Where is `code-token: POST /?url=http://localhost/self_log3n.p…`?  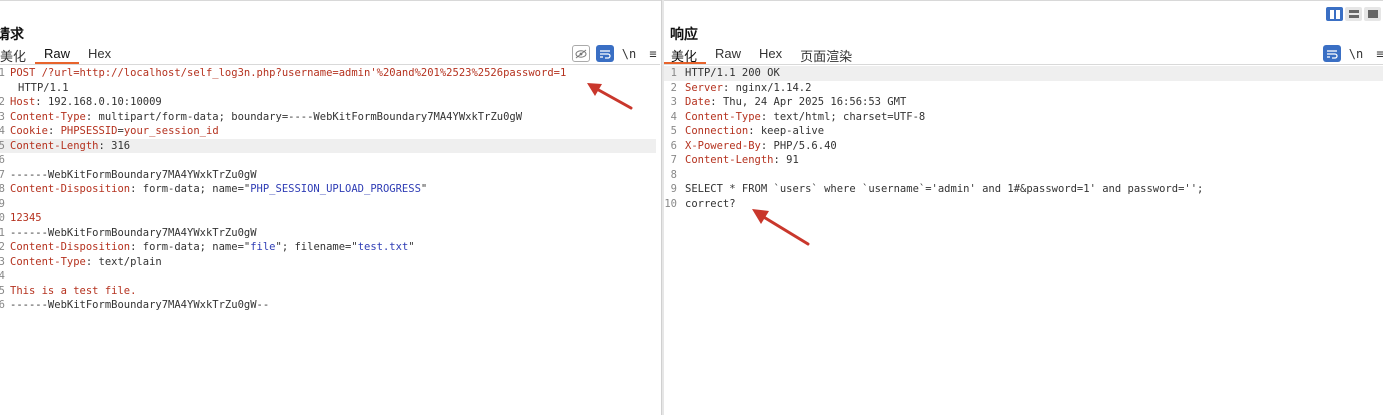 code-token: POST /?url=http://localhost/self_log3n.p… is located at coordinates (288, 73).